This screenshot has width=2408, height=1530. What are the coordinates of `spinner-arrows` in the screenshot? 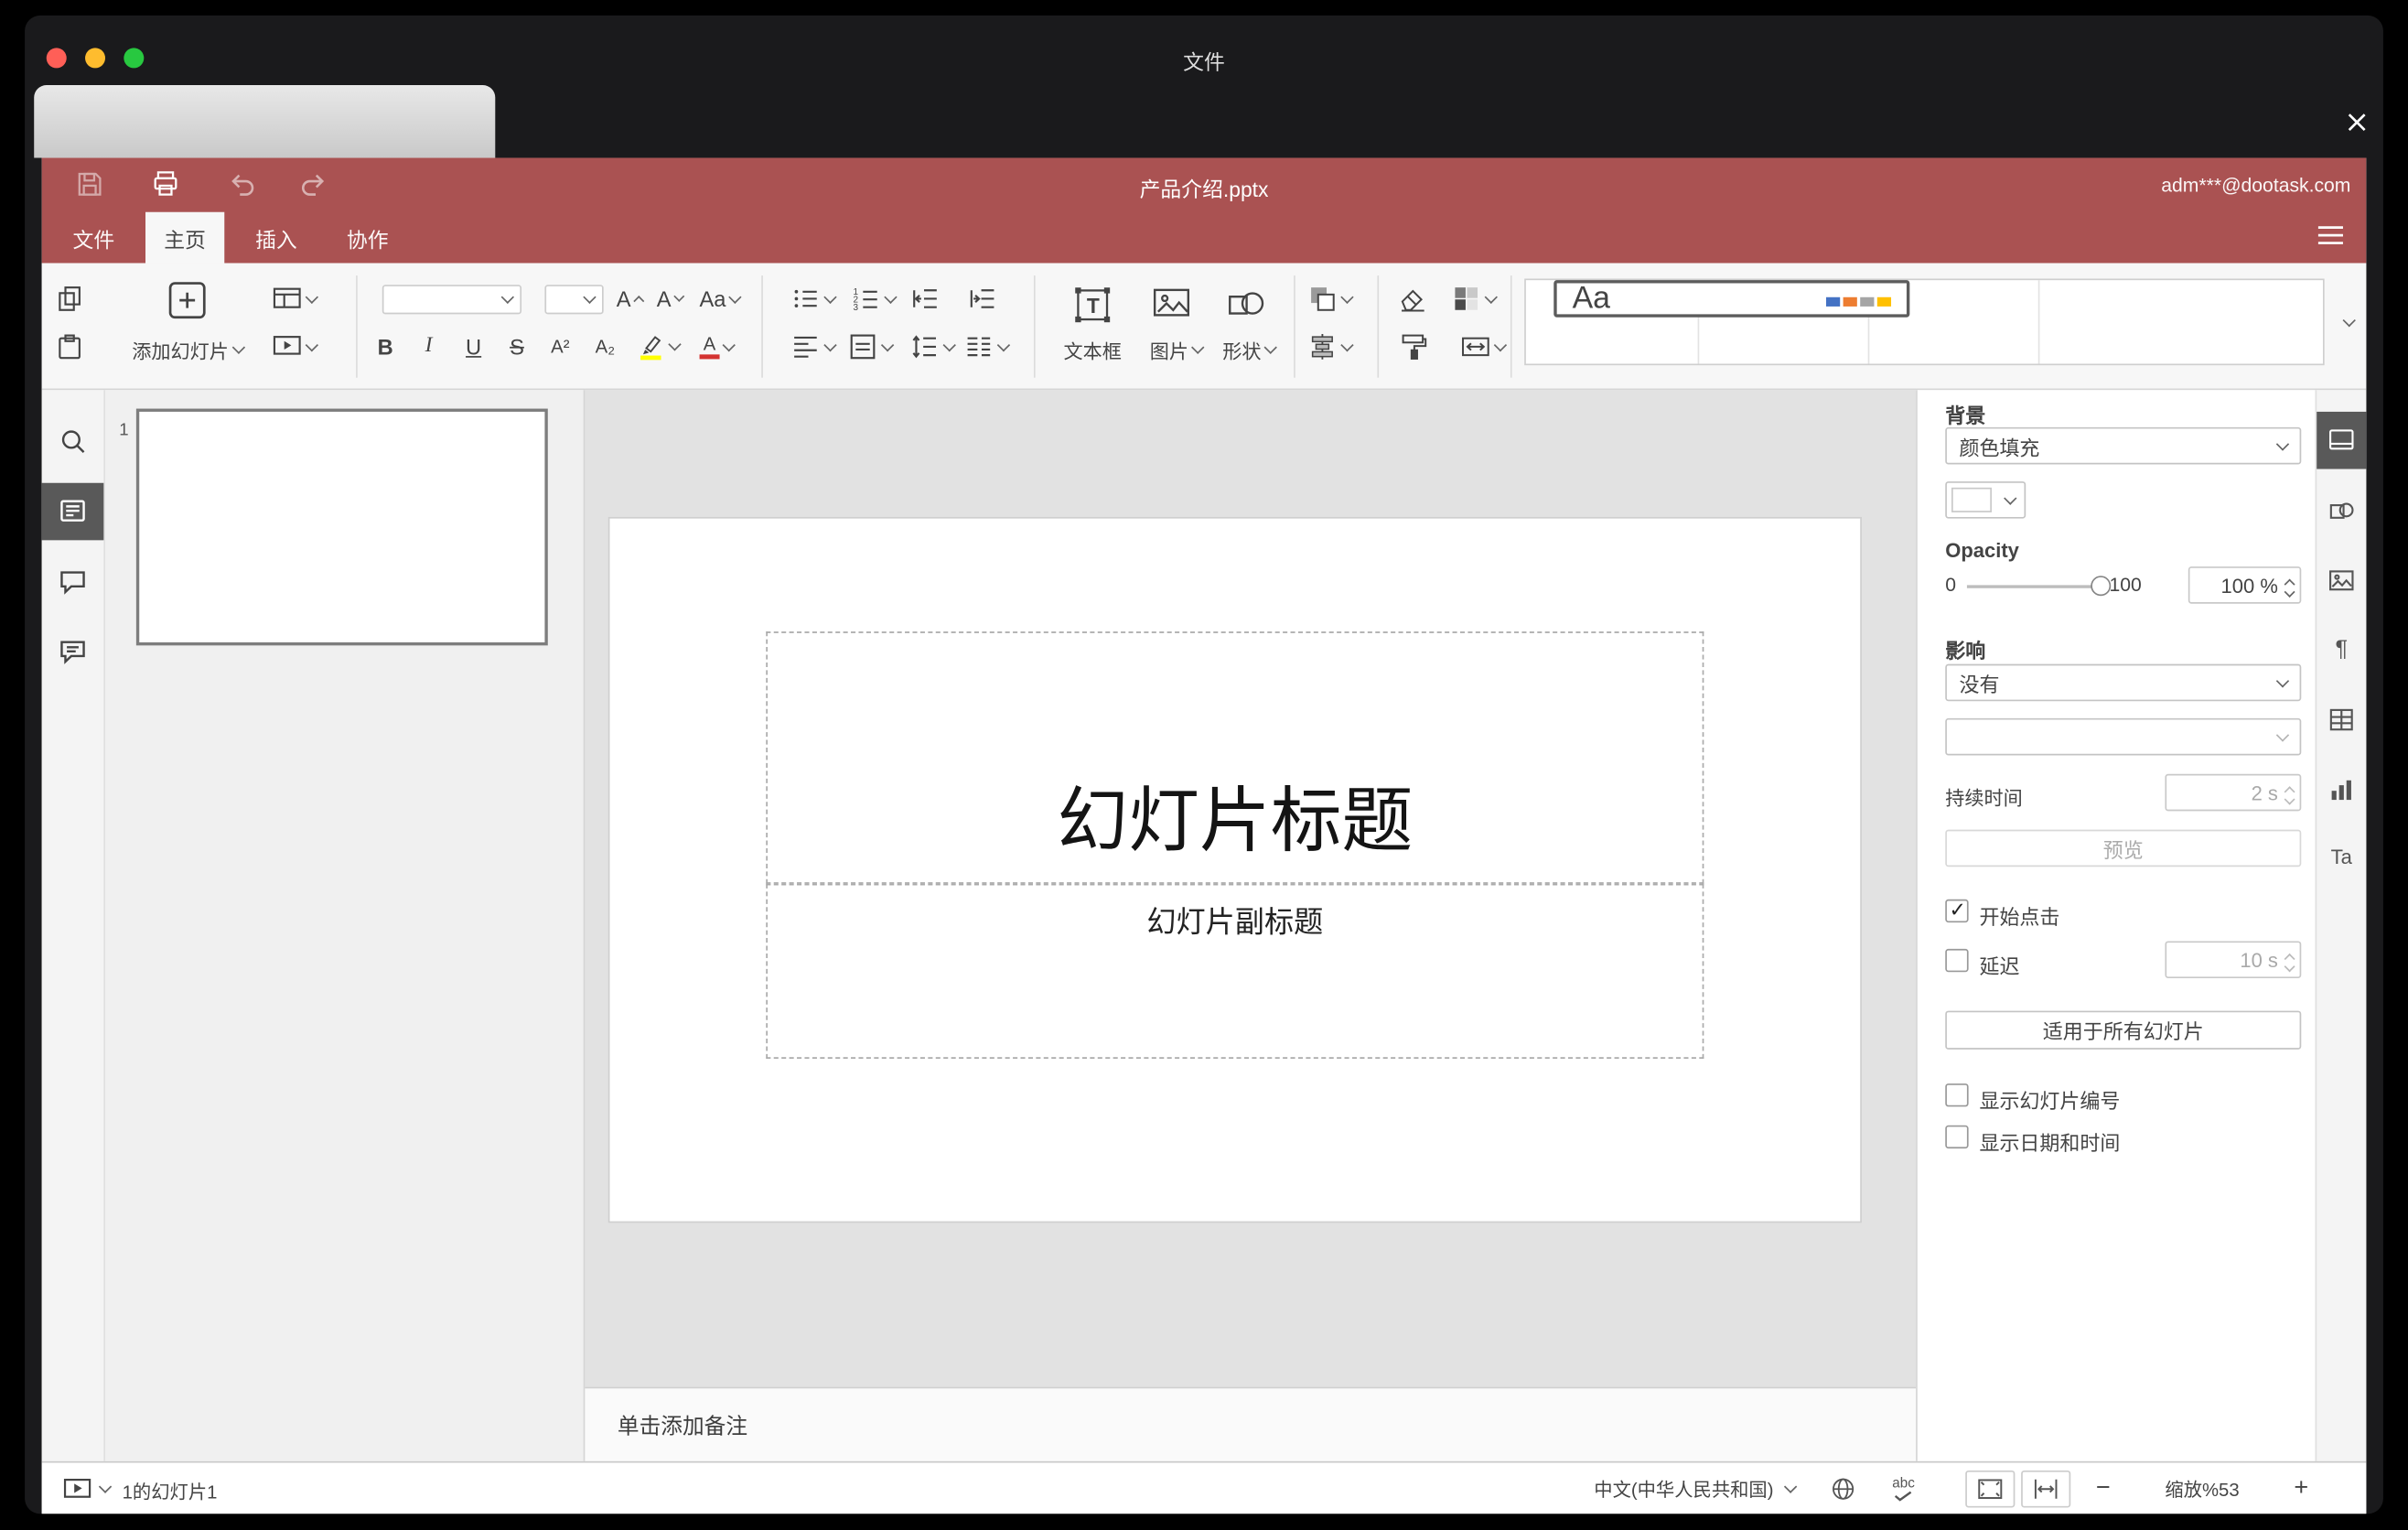 It's located at (2289, 586).